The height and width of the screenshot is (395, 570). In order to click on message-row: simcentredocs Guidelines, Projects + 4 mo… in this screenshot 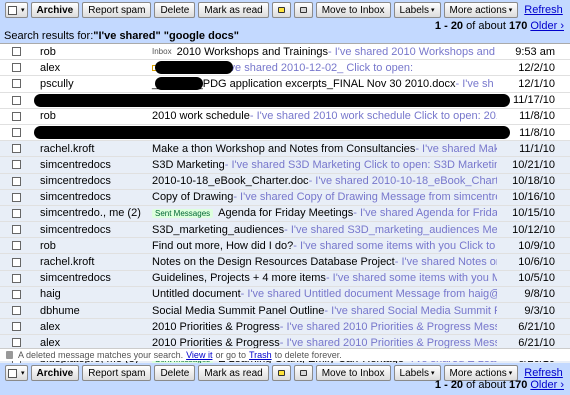, I will do `click(285, 278)`.